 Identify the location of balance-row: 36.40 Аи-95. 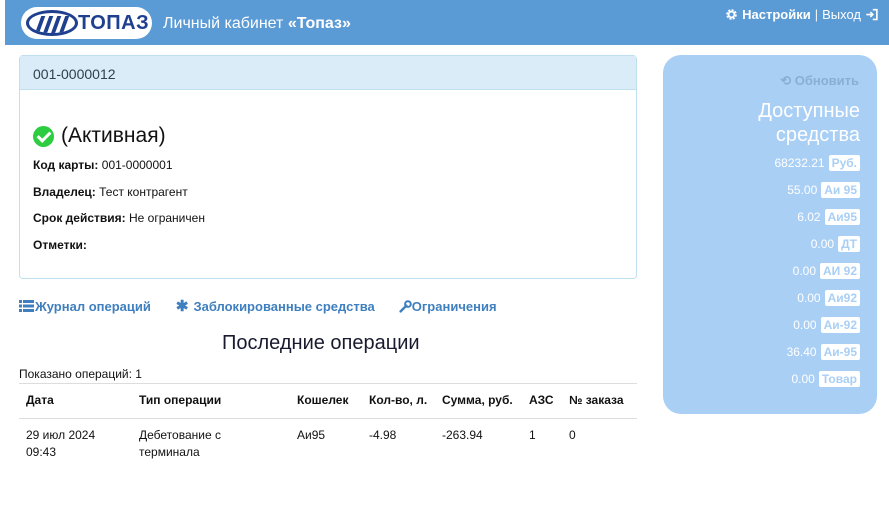
(823, 352).